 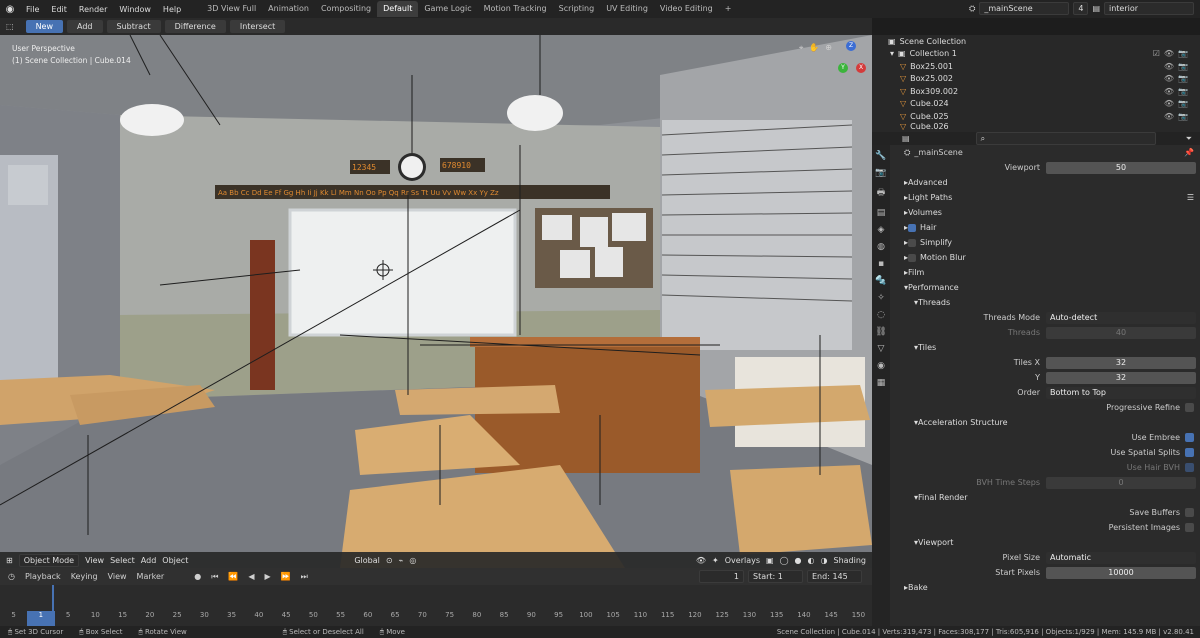 What do you see at coordinates (1189, 527) in the screenshot?
I see `persistent-images-checkbox` at bounding box center [1189, 527].